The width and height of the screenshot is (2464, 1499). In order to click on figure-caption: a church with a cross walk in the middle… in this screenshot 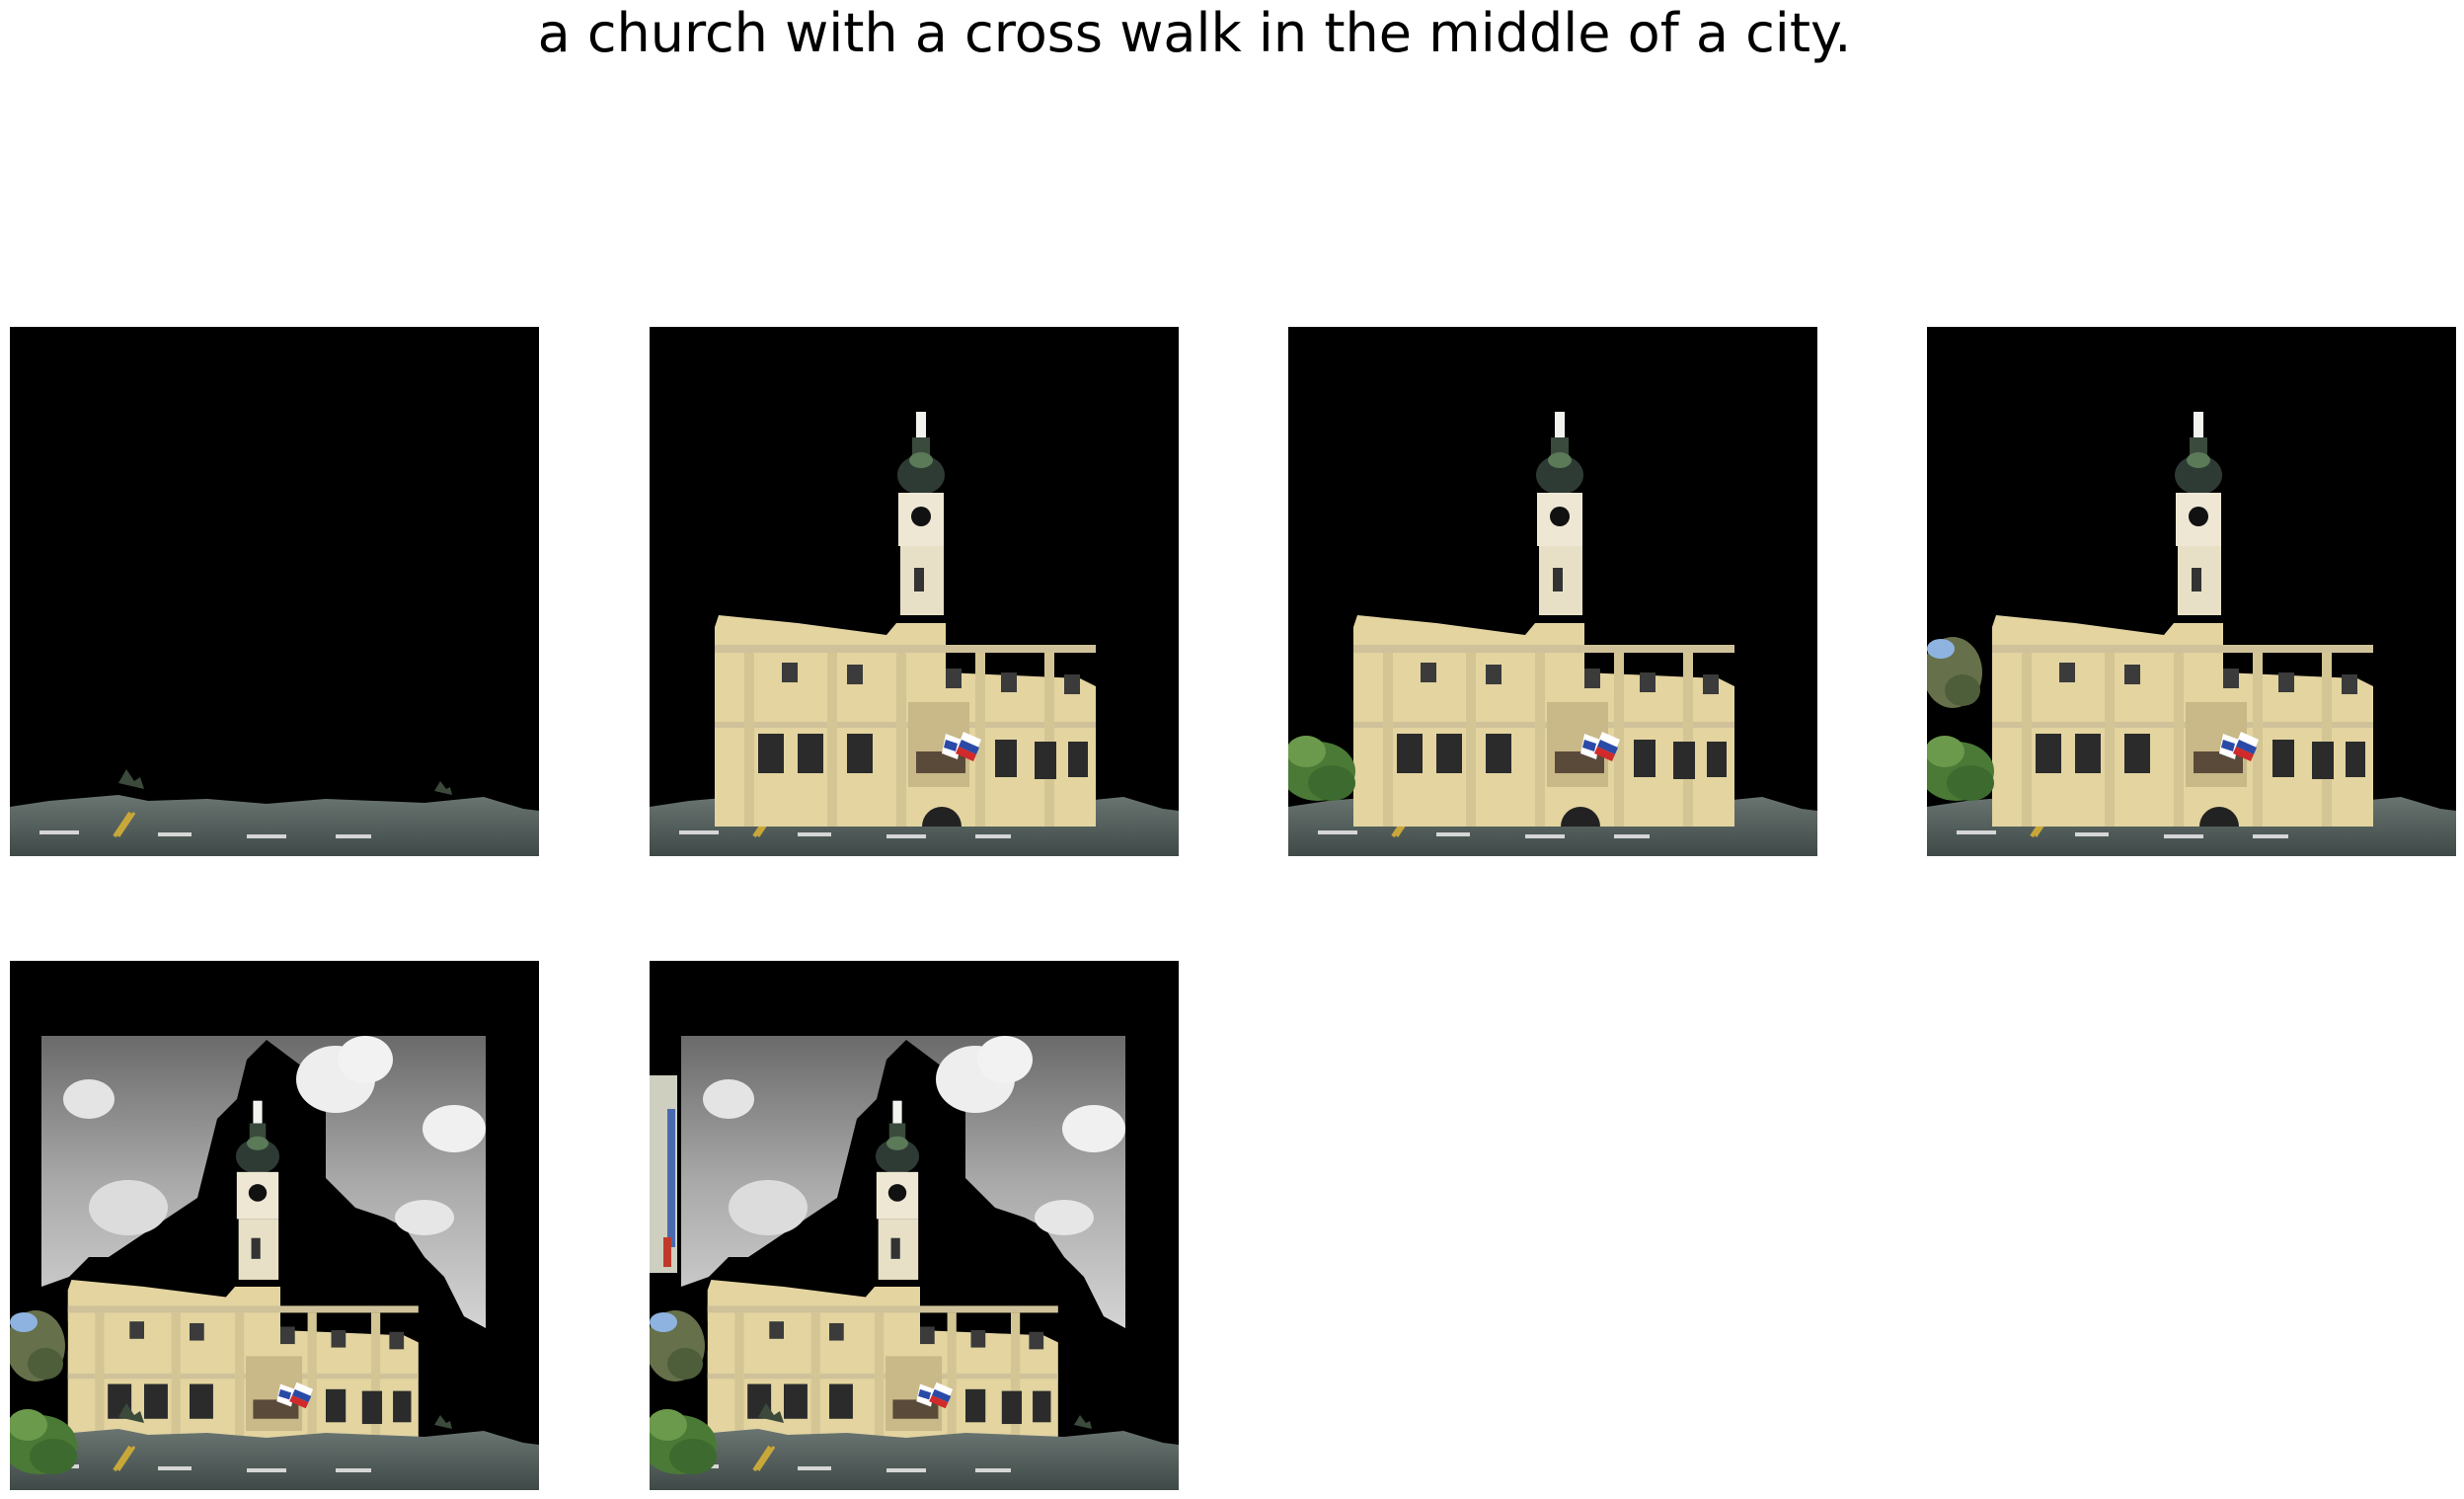, I will do `click(1194, 33)`.